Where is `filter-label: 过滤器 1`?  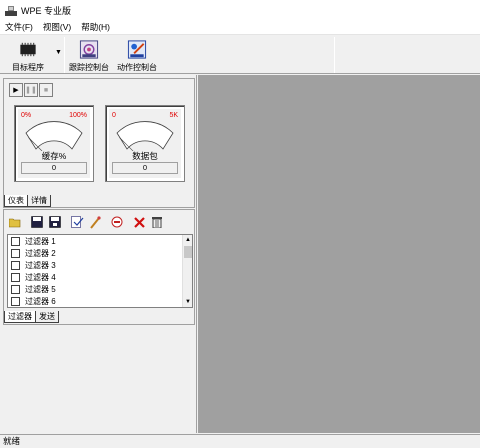 filter-label: 过滤器 1 is located at coordinates (40, 241).